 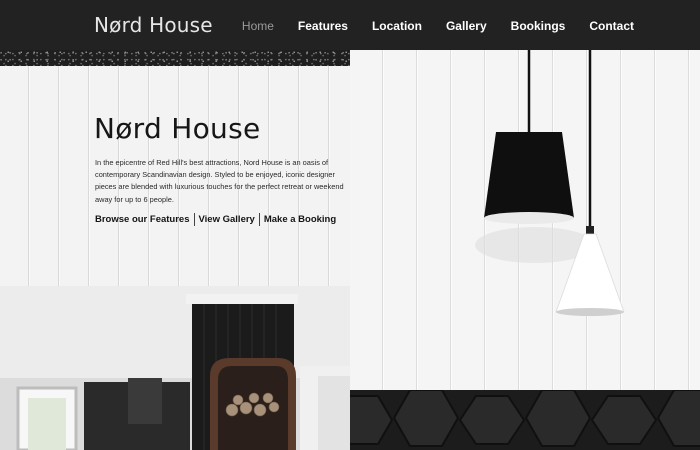 What do you see at coordinates (529, 218) in the screenshot?
I see `black-lamp-rim` at bounding box center [529, 218].